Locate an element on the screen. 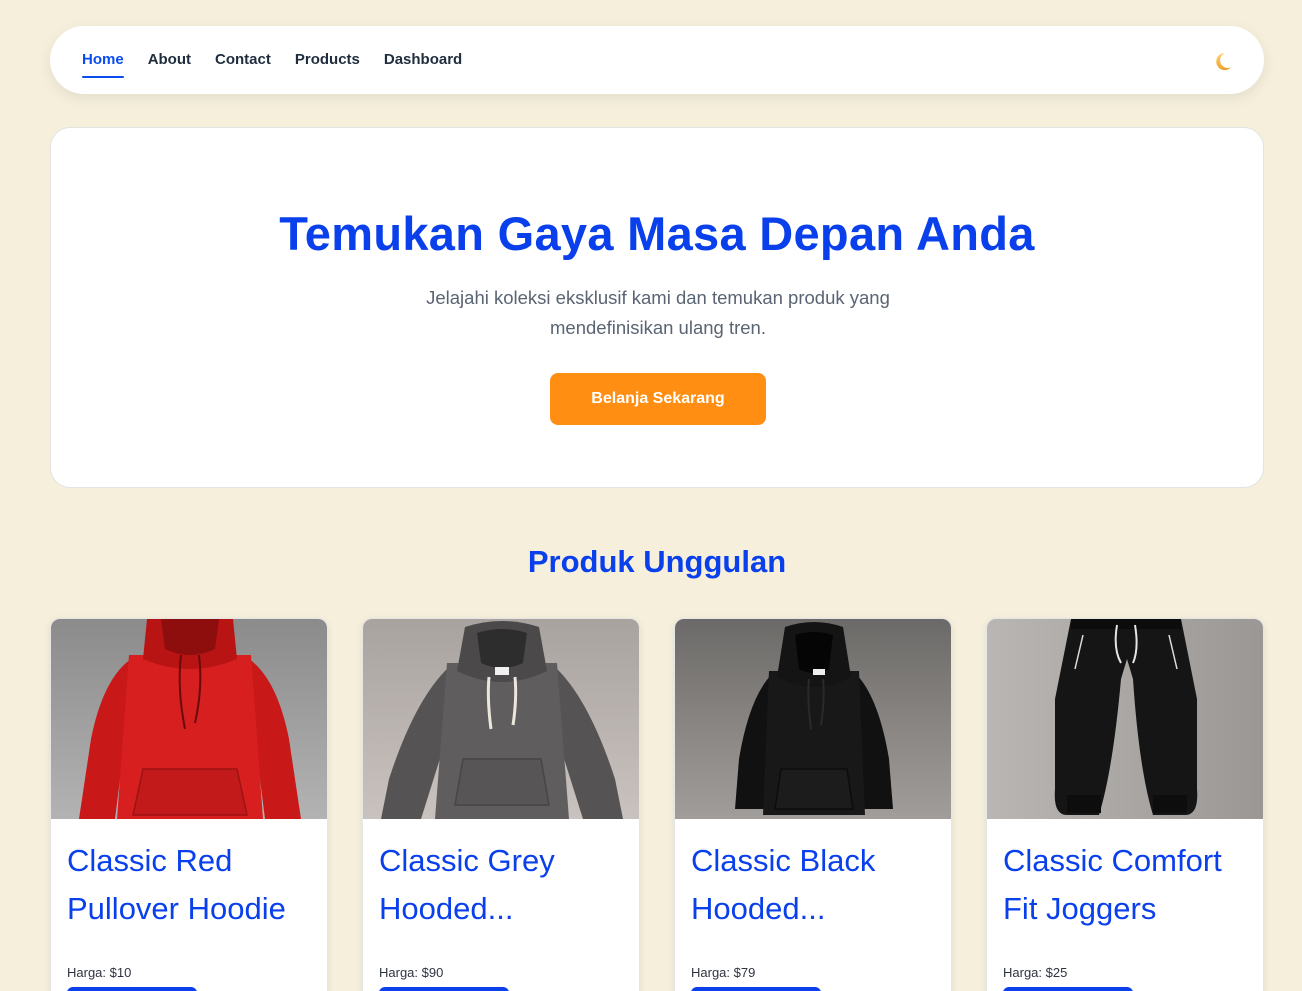  product-price: Harga: $25 is located at coordinates (1035, 972).